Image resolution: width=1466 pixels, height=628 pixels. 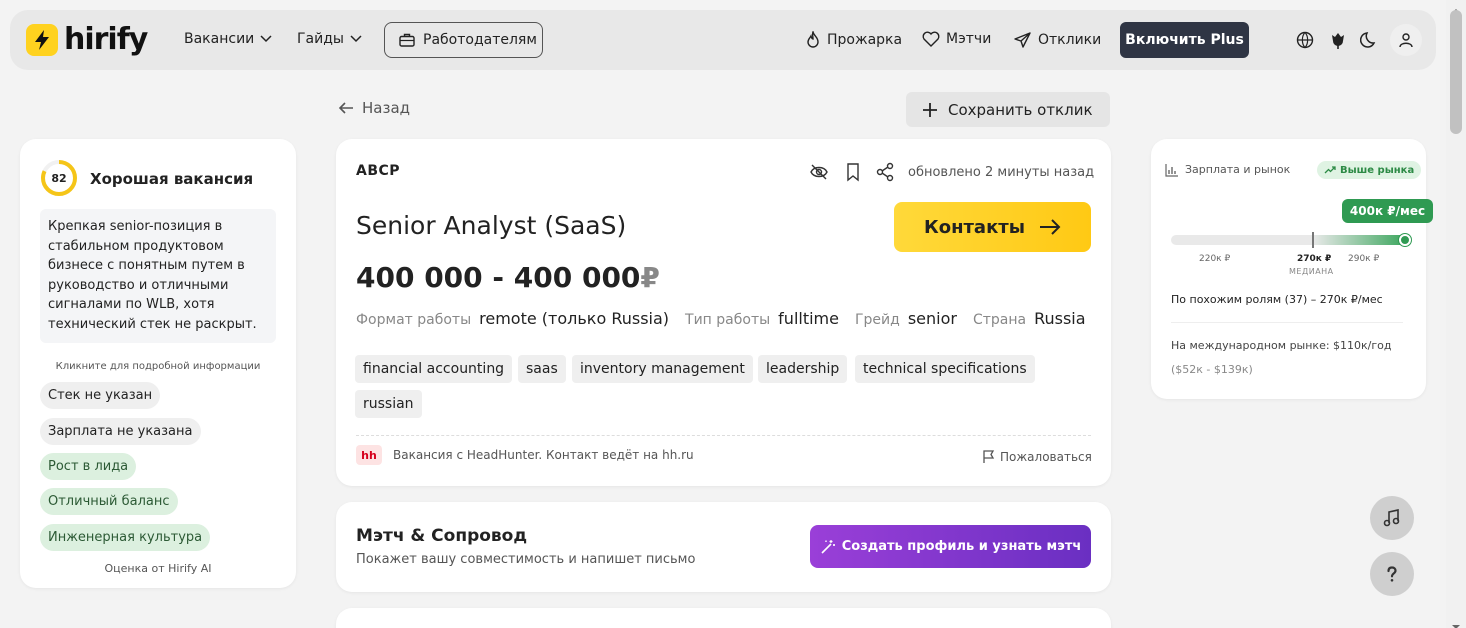 I want to click on help-button, so click(x=1392, y=574).